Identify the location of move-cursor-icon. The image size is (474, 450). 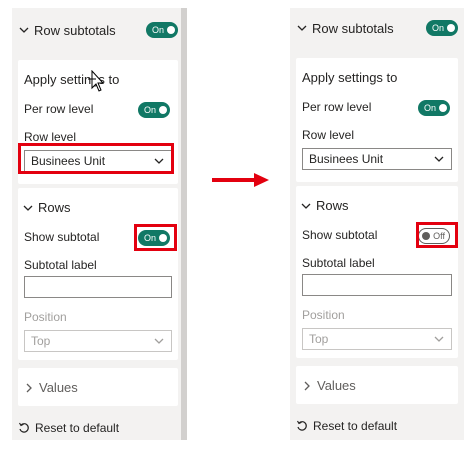
(96, 81).